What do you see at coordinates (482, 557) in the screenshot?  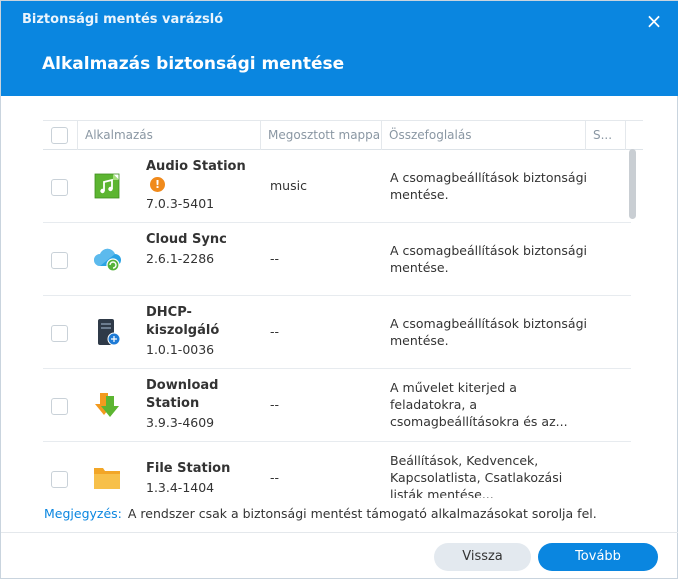 I see `back-button: Vissza` at bounding box center [482, 557].